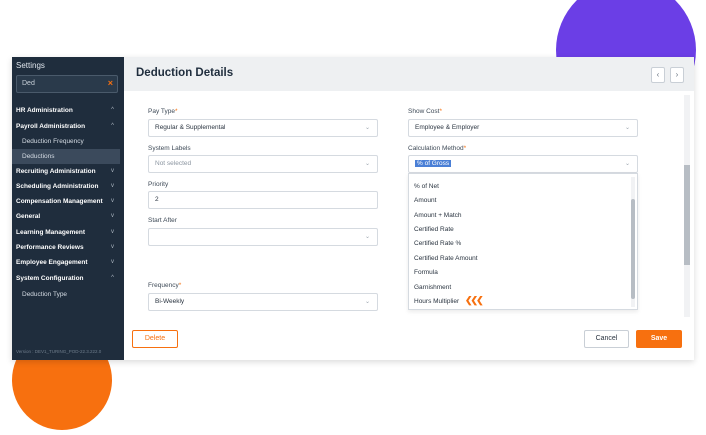 The image size is (706, 435). What do you see at coordinates (426, 272) in the screenshot?
I see `dropdown-option: Formula` at bounding box center [426, 272].